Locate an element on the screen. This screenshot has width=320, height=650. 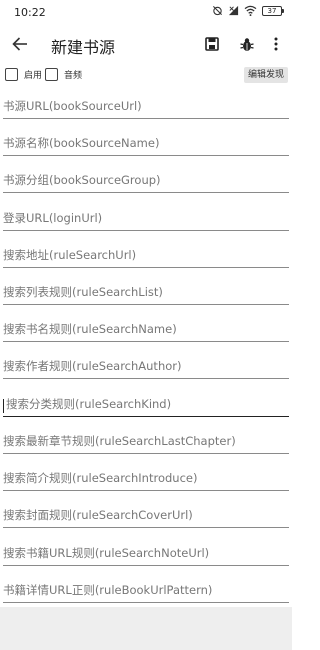
rule-search-name-field: 搜索书名规则(ruleSearchName) is located at coordinates (146, 328).